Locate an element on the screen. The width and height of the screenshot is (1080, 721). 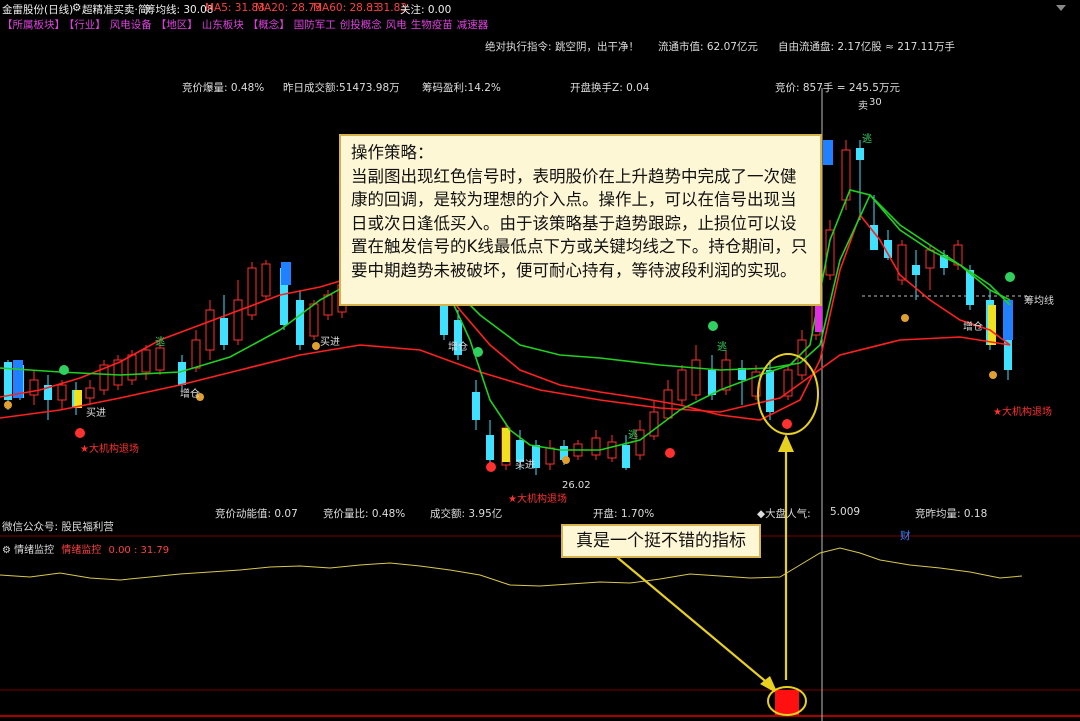
bid-avg-volume: 竞昨均量: 0.18 is located at coordinates (951, 514).